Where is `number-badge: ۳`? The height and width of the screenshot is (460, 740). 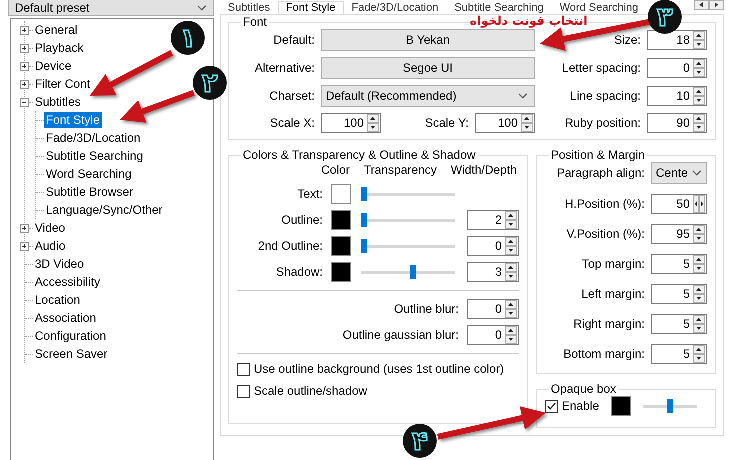
number-badge: ۳ is located at coordinates (665, 17).